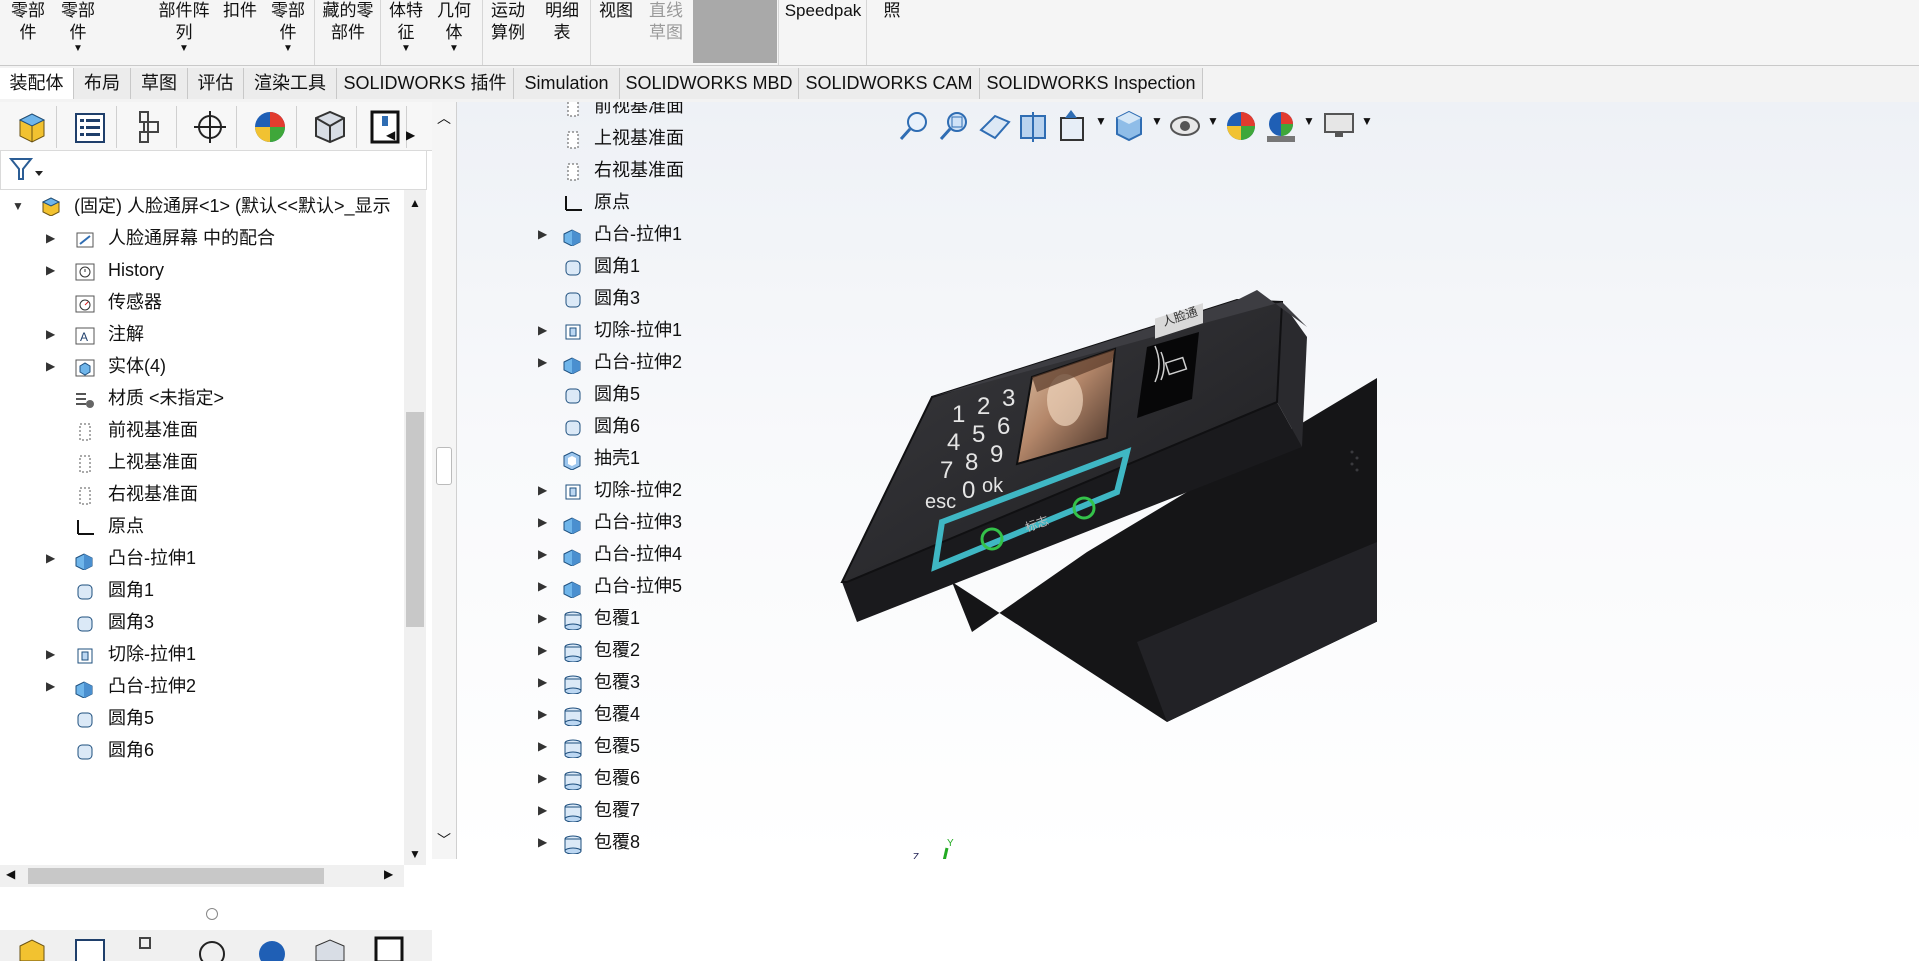 The image size is (1919, 961). Describe the element at coordinates (508, 32) in the screenshot. I see `ribbon-item-8: 运动 算例` at that location.